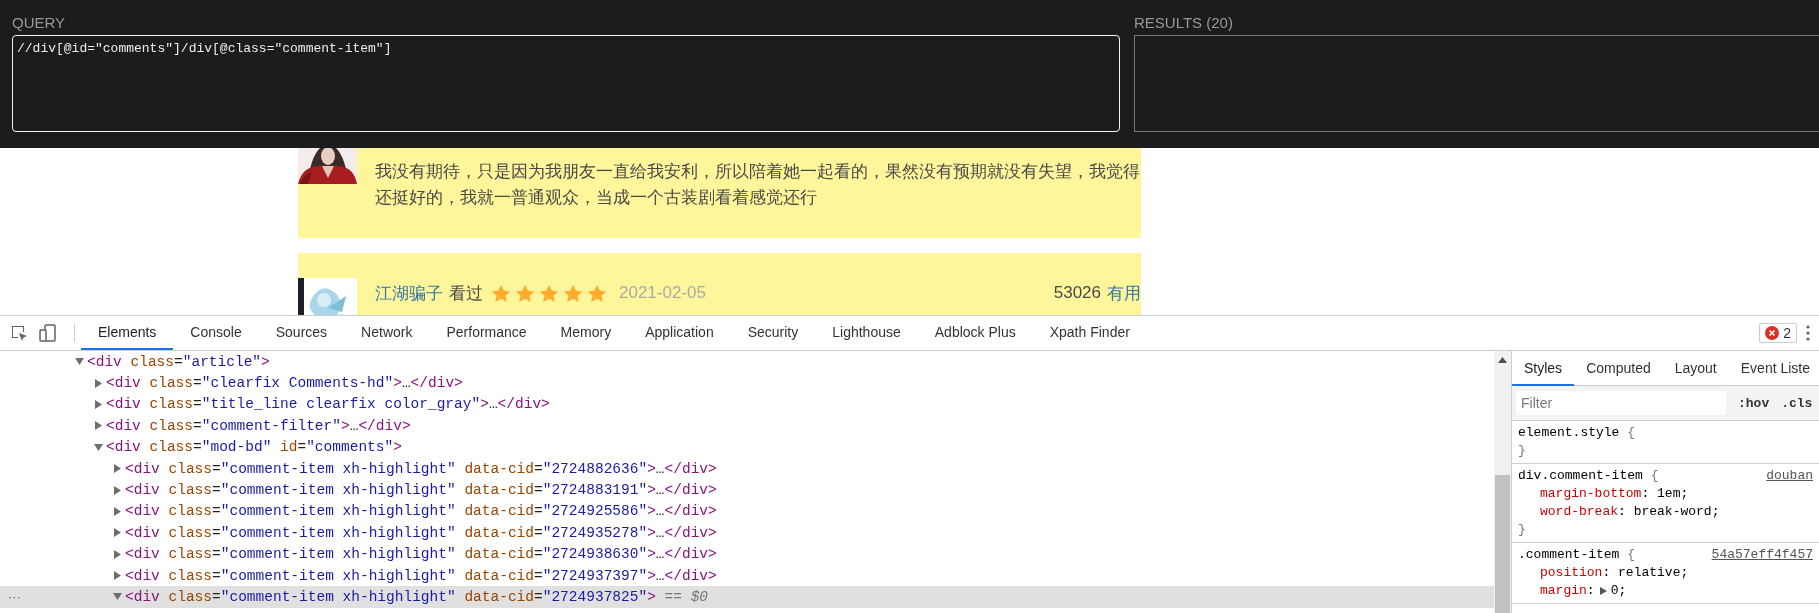  Describe the element at coordinates (421, 575) in the screenshot. I see `dom-node-code: <div class="comment-item xh-highlight" data-cid="2724937397">…</div>` at that location.